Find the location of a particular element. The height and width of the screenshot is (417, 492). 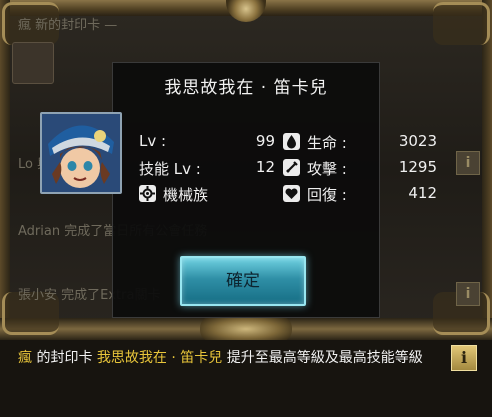

frame-corner is located at coordinates (461, 23).